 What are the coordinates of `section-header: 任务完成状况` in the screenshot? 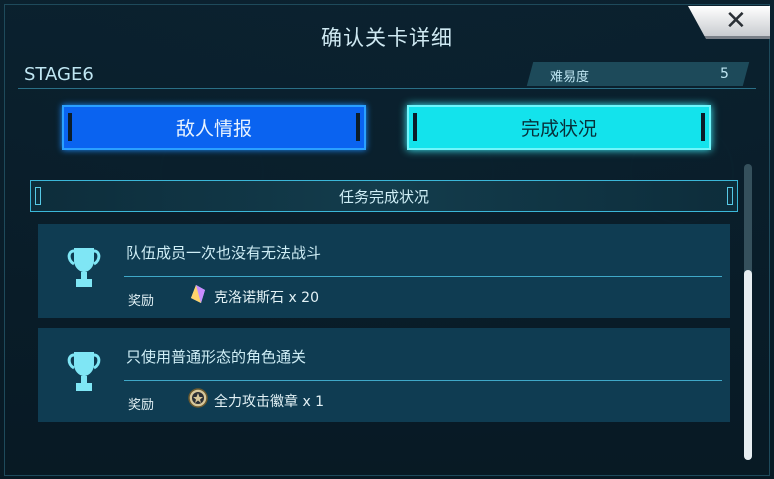 It's located at (384, 196).